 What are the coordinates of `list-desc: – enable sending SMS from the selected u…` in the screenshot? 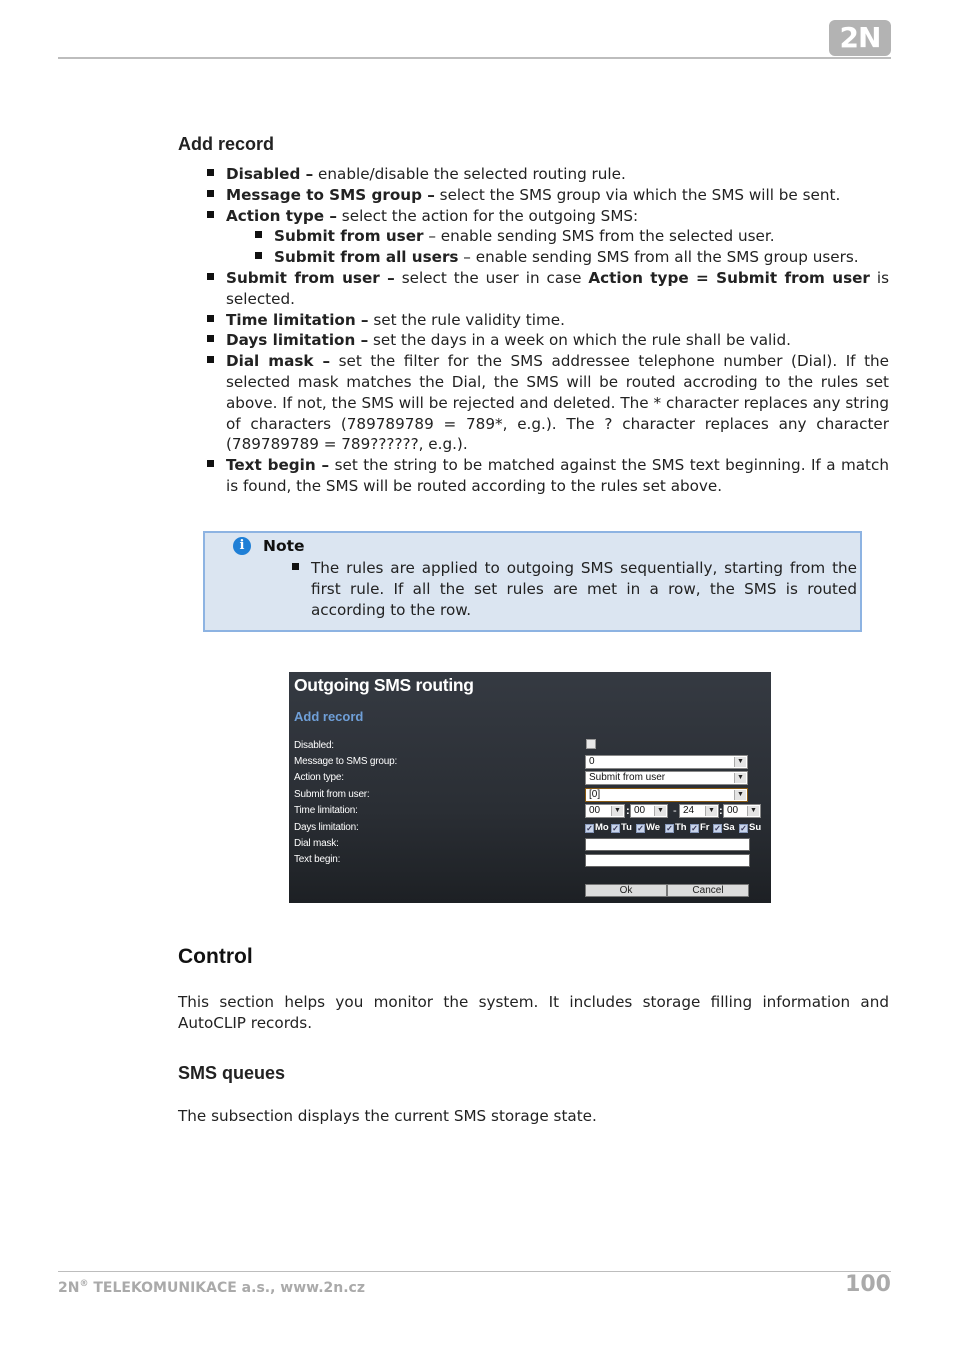 It's located at (599, 236).